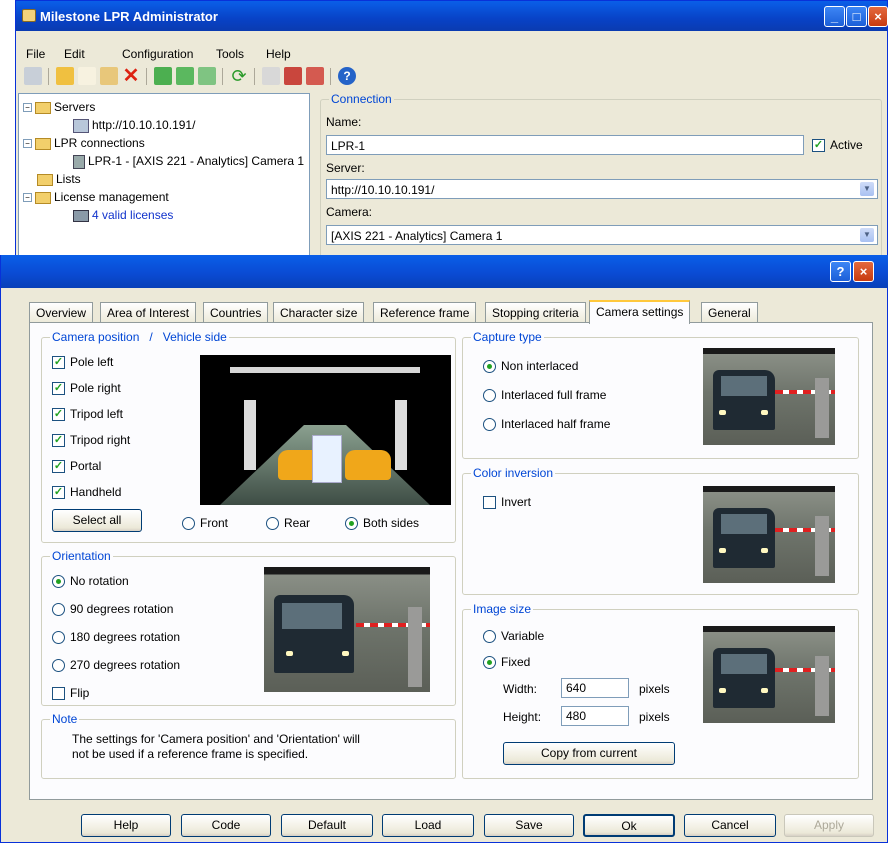  Describe the element at coordinates (84, 143) in the screenshot. I see `tree-lpr-connections: − LPR connections` at that location.